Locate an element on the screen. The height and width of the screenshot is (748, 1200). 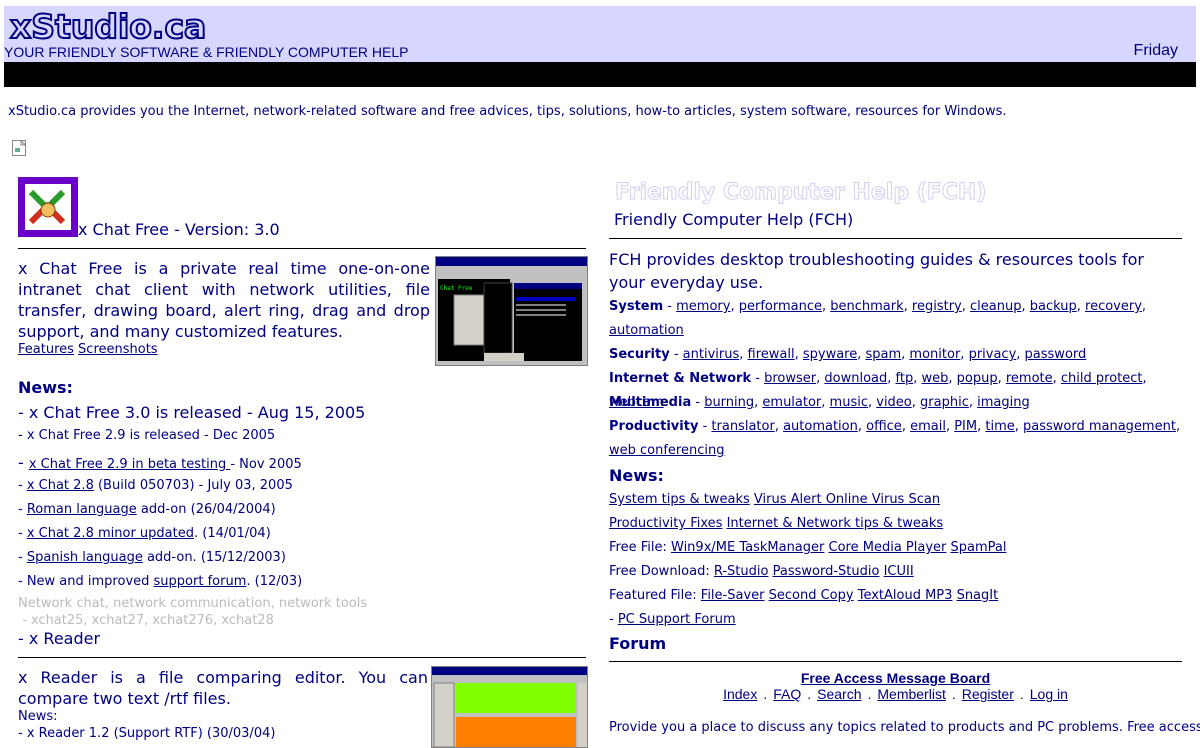
forum-faq-link: FAQ is located at coordinates (787, 694).